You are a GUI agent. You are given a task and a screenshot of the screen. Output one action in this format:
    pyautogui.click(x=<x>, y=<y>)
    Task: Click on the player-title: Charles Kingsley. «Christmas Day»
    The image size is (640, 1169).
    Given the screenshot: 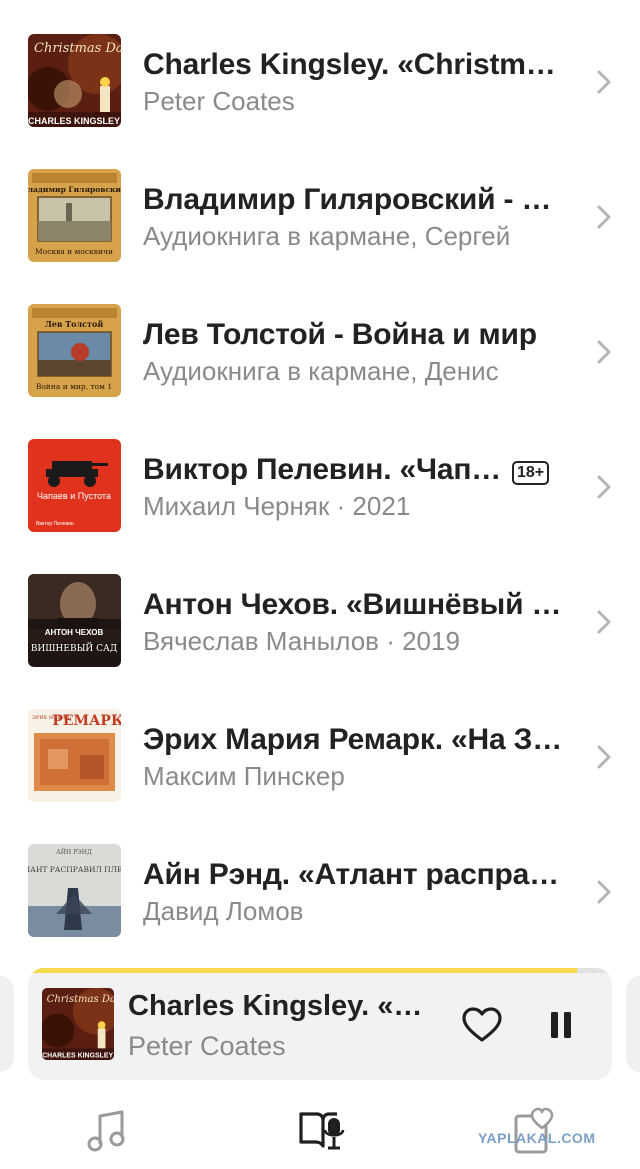 What is the action you would take?
    pyautogui.click(x=278, y=1006)
    